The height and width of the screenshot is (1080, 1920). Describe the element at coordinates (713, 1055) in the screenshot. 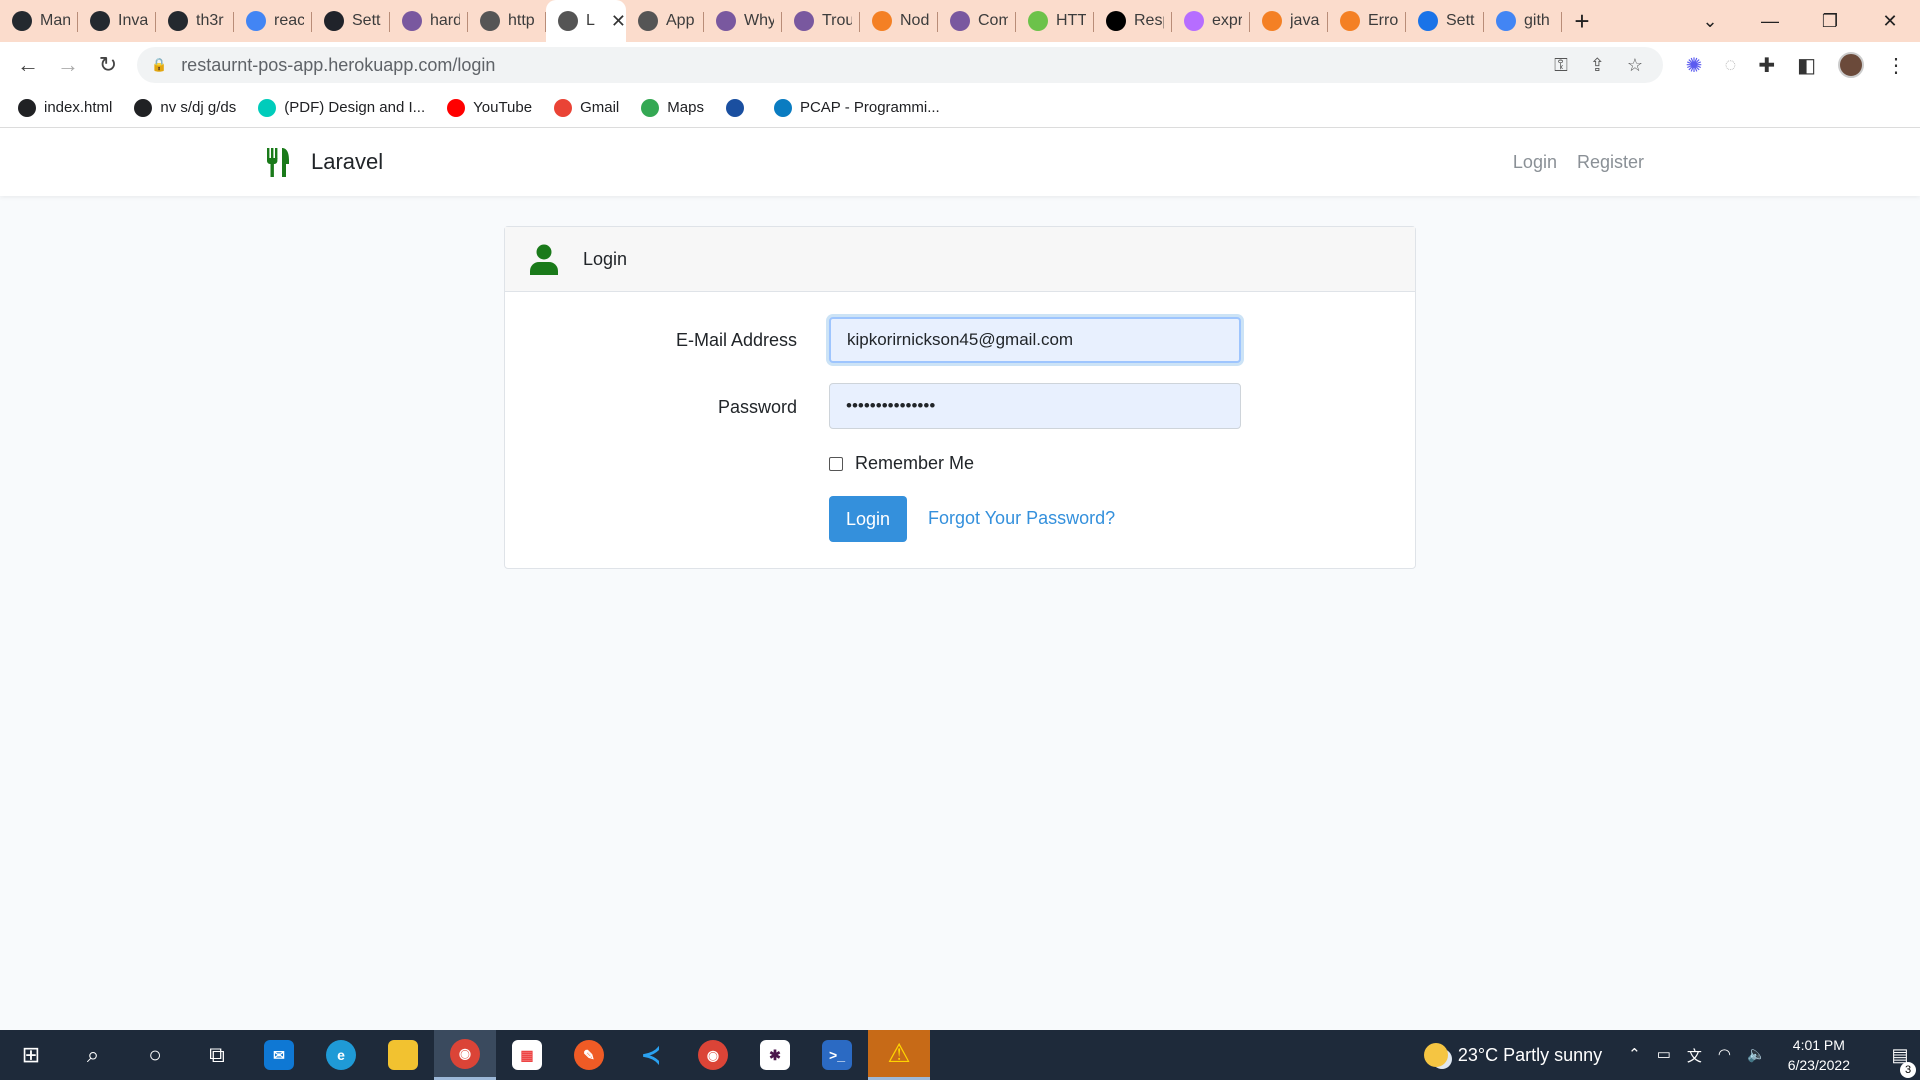

I see `chrome-profile-app-icon: ◉` at that location.